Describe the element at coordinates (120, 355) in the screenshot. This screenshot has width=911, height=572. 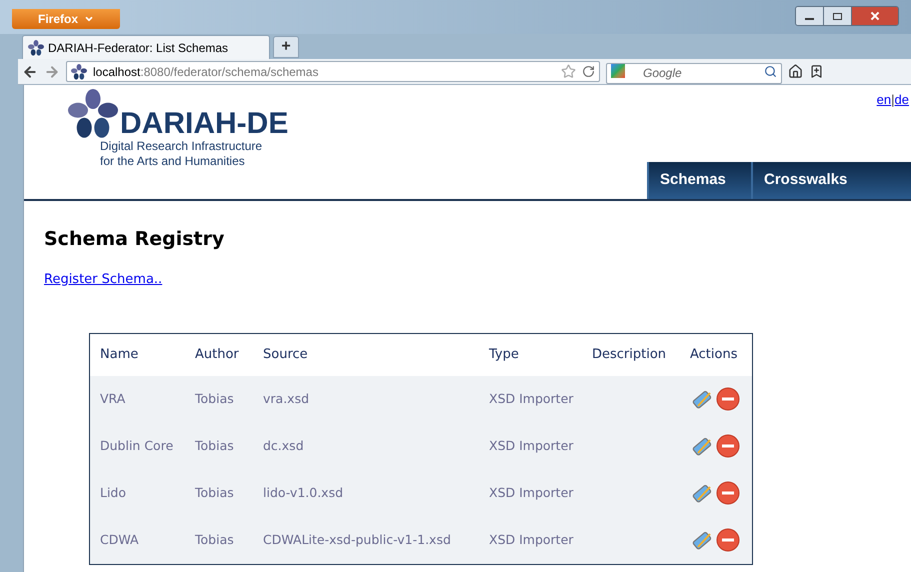
I see `column-header: Name` at that location.